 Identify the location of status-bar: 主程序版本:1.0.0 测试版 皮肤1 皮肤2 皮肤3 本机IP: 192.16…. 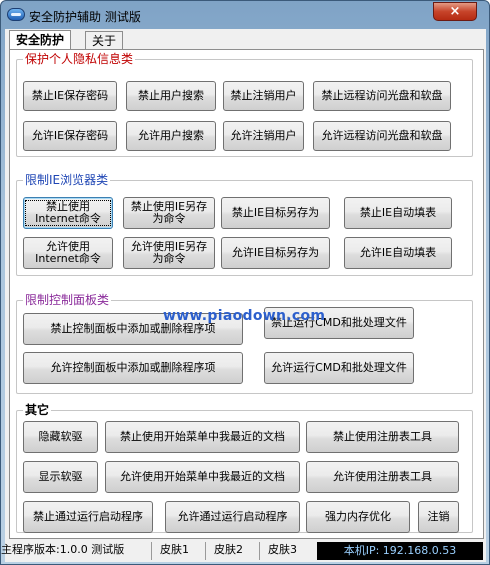
(243, 551).